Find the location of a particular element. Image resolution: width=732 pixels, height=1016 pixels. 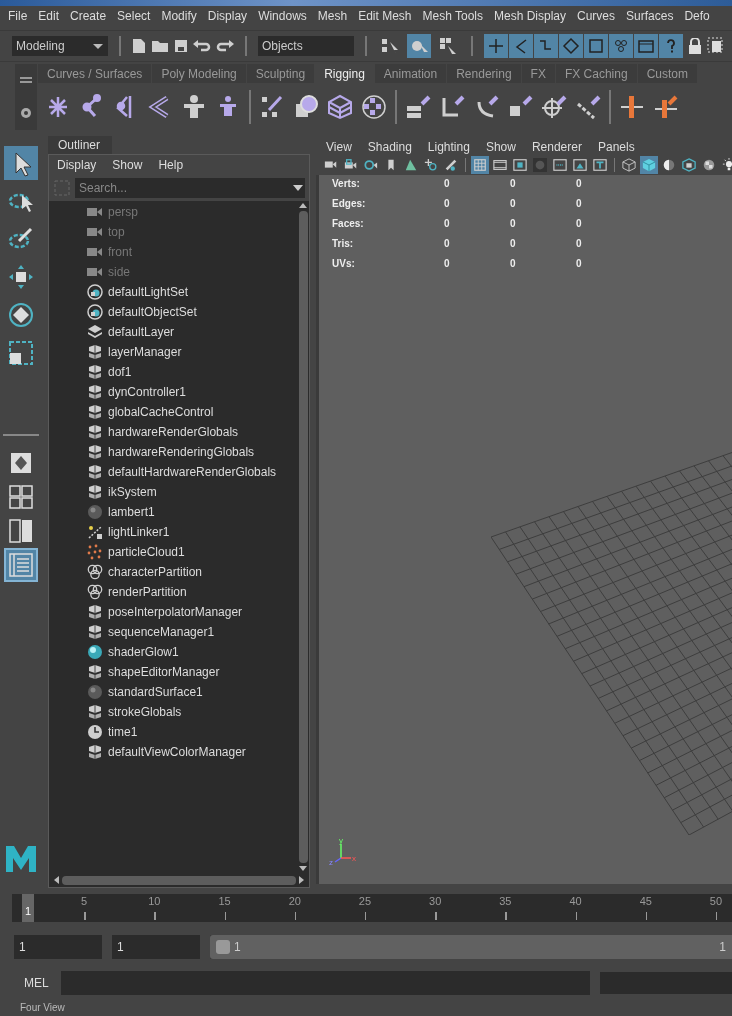

outliner-item: shapeEditorManager is located at coordinates (164, 672).